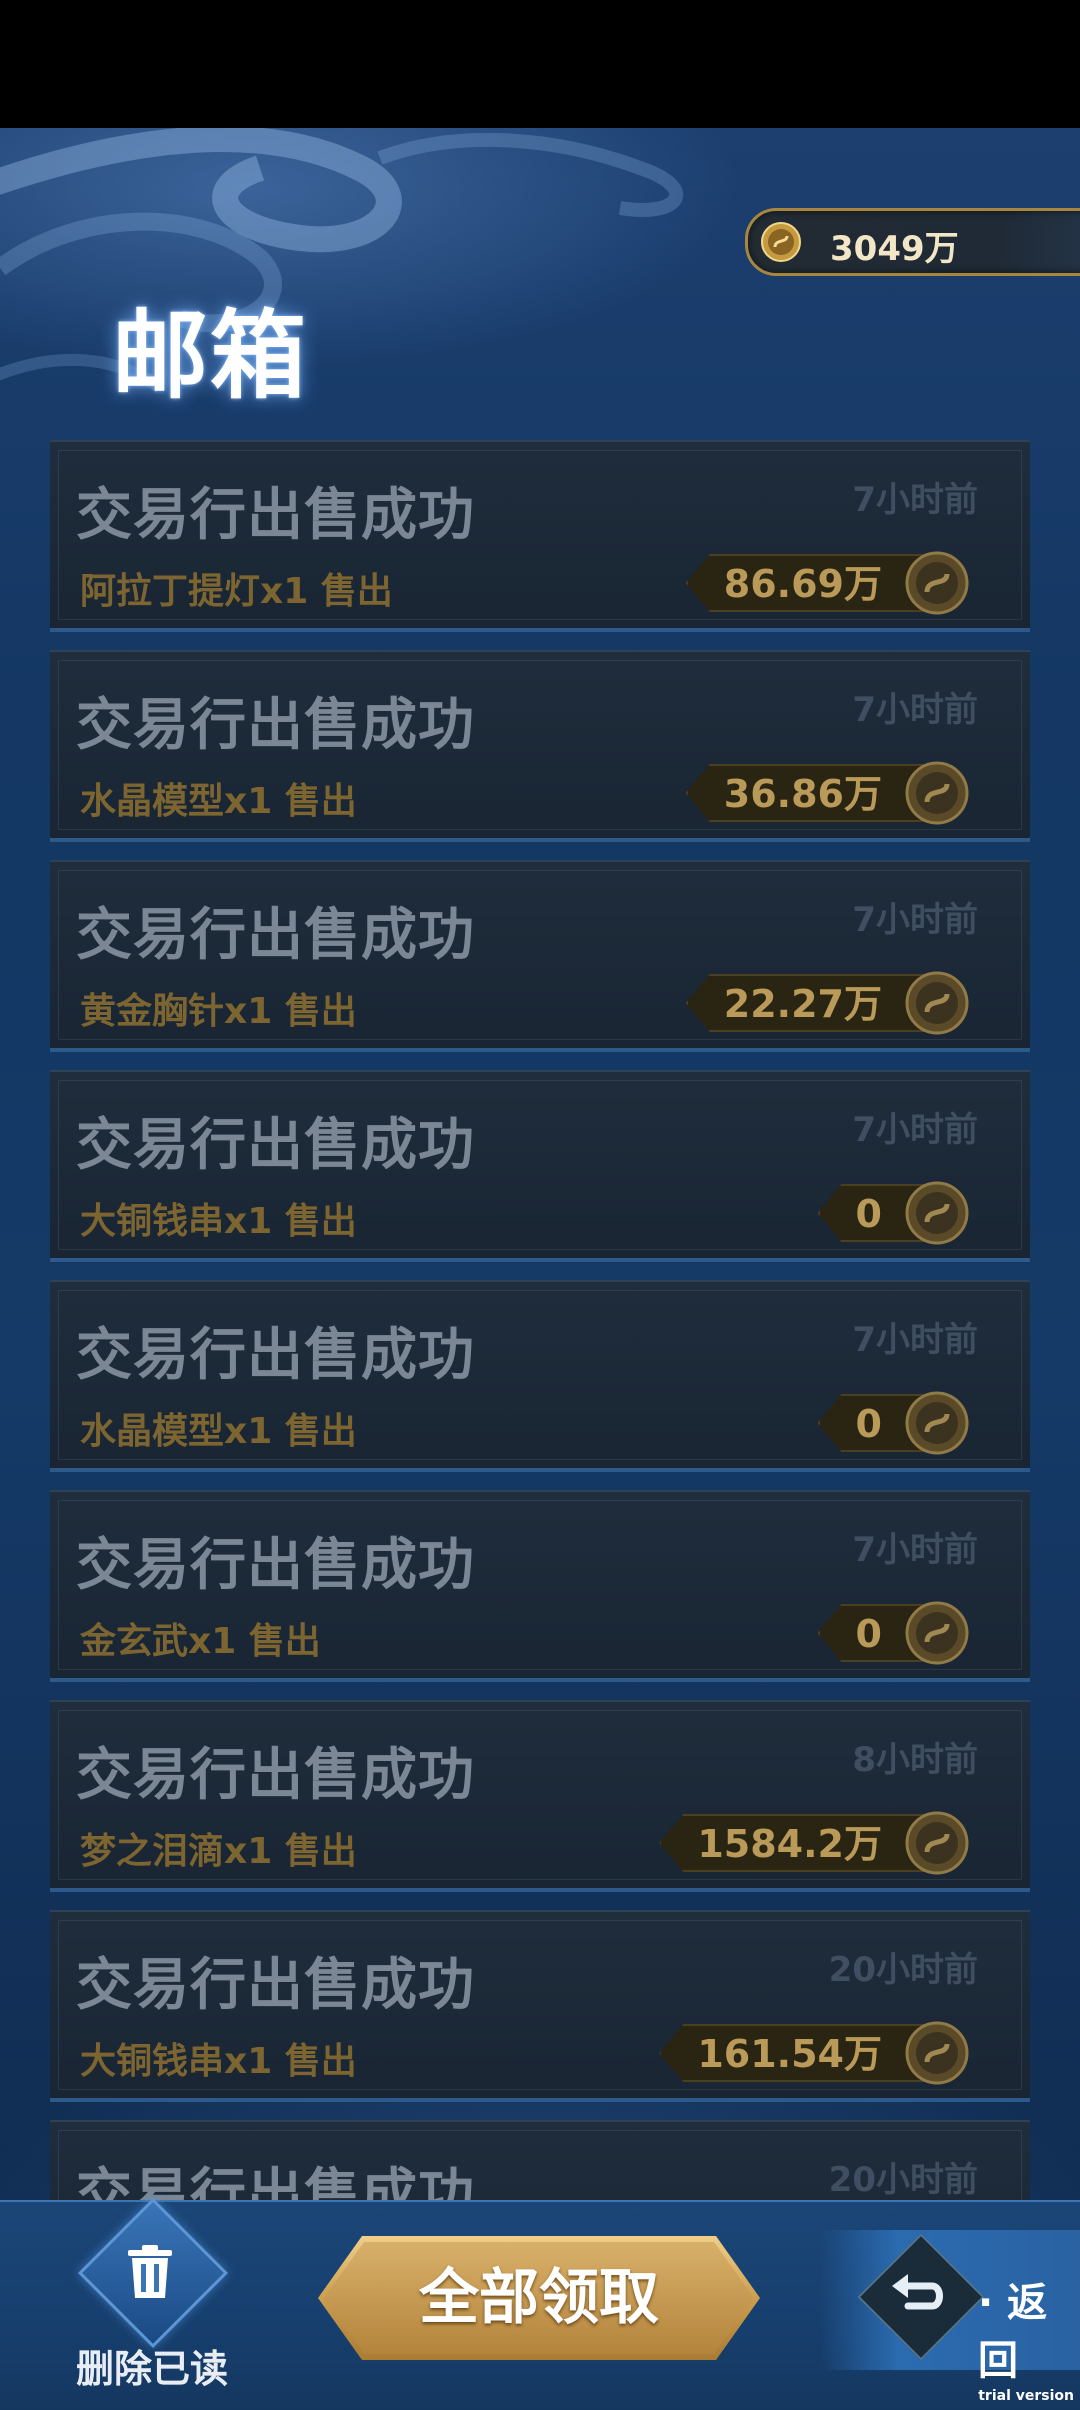  What do you see at coordinates (799, 1843) in the screenshot?
I see `reward-amount: 1584.2万` at bounding box center [799, 1843].